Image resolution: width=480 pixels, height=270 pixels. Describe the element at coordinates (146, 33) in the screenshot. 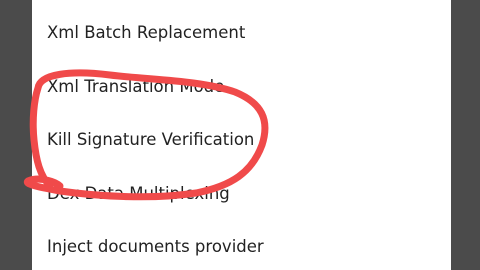

I see `menu-item-xml-batch-replacement: Xml Batch Replacement` at that location.